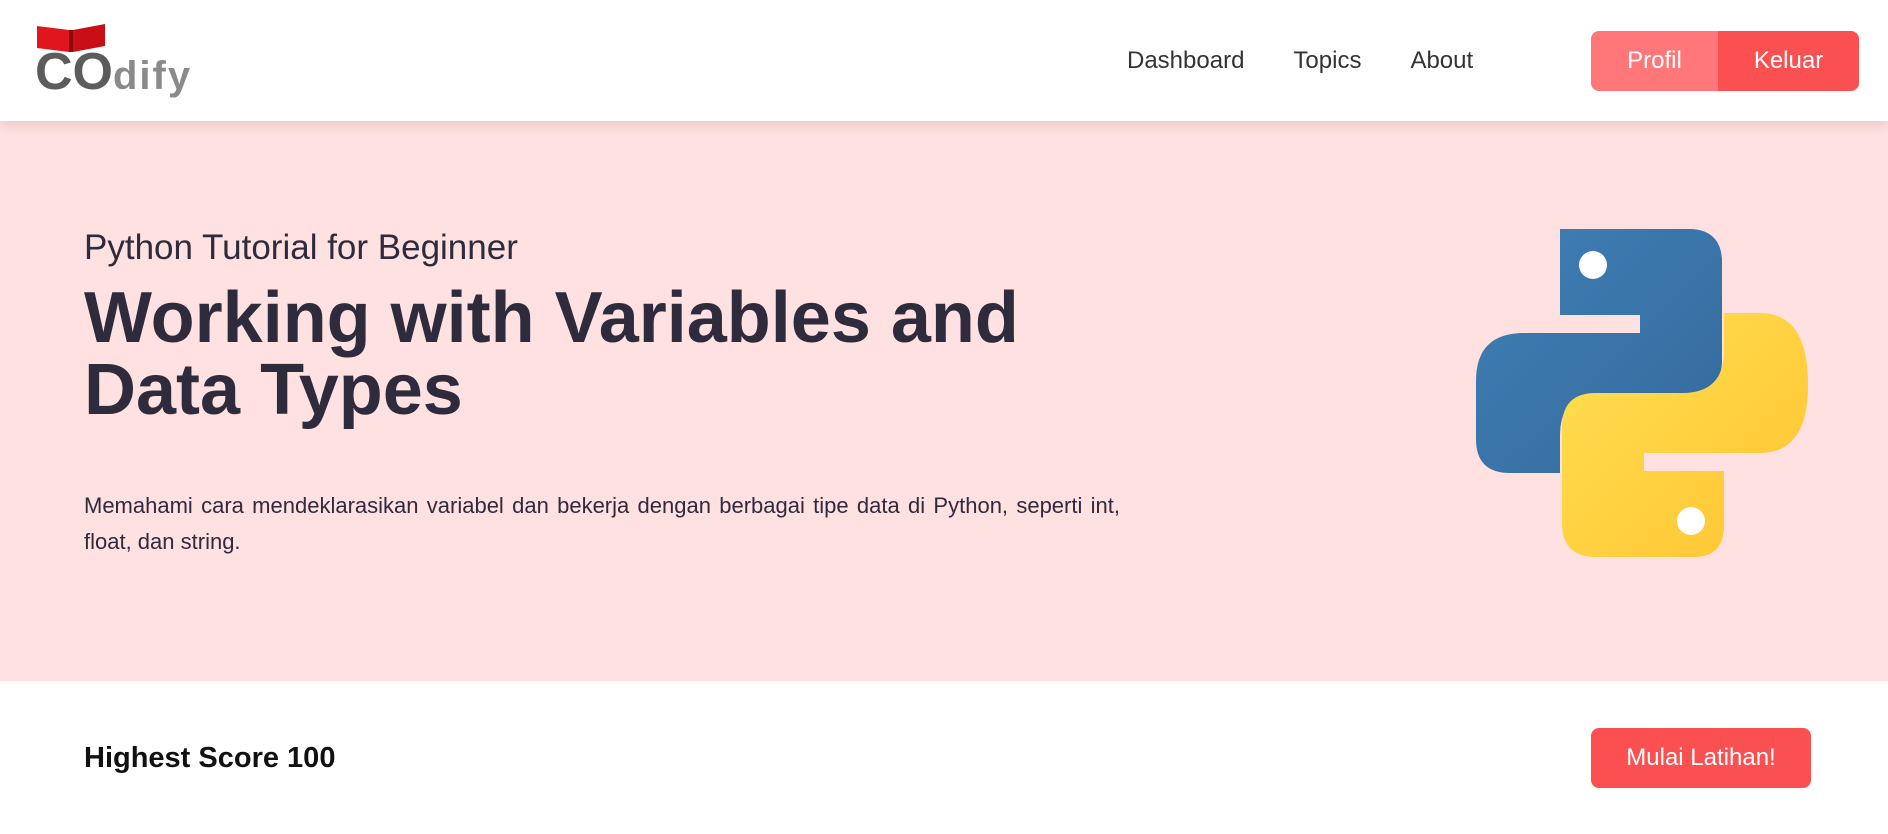 This screenshot has height=834, width=1888. I want to click on hero-title-line-2: Data Types, so click(273, 390).